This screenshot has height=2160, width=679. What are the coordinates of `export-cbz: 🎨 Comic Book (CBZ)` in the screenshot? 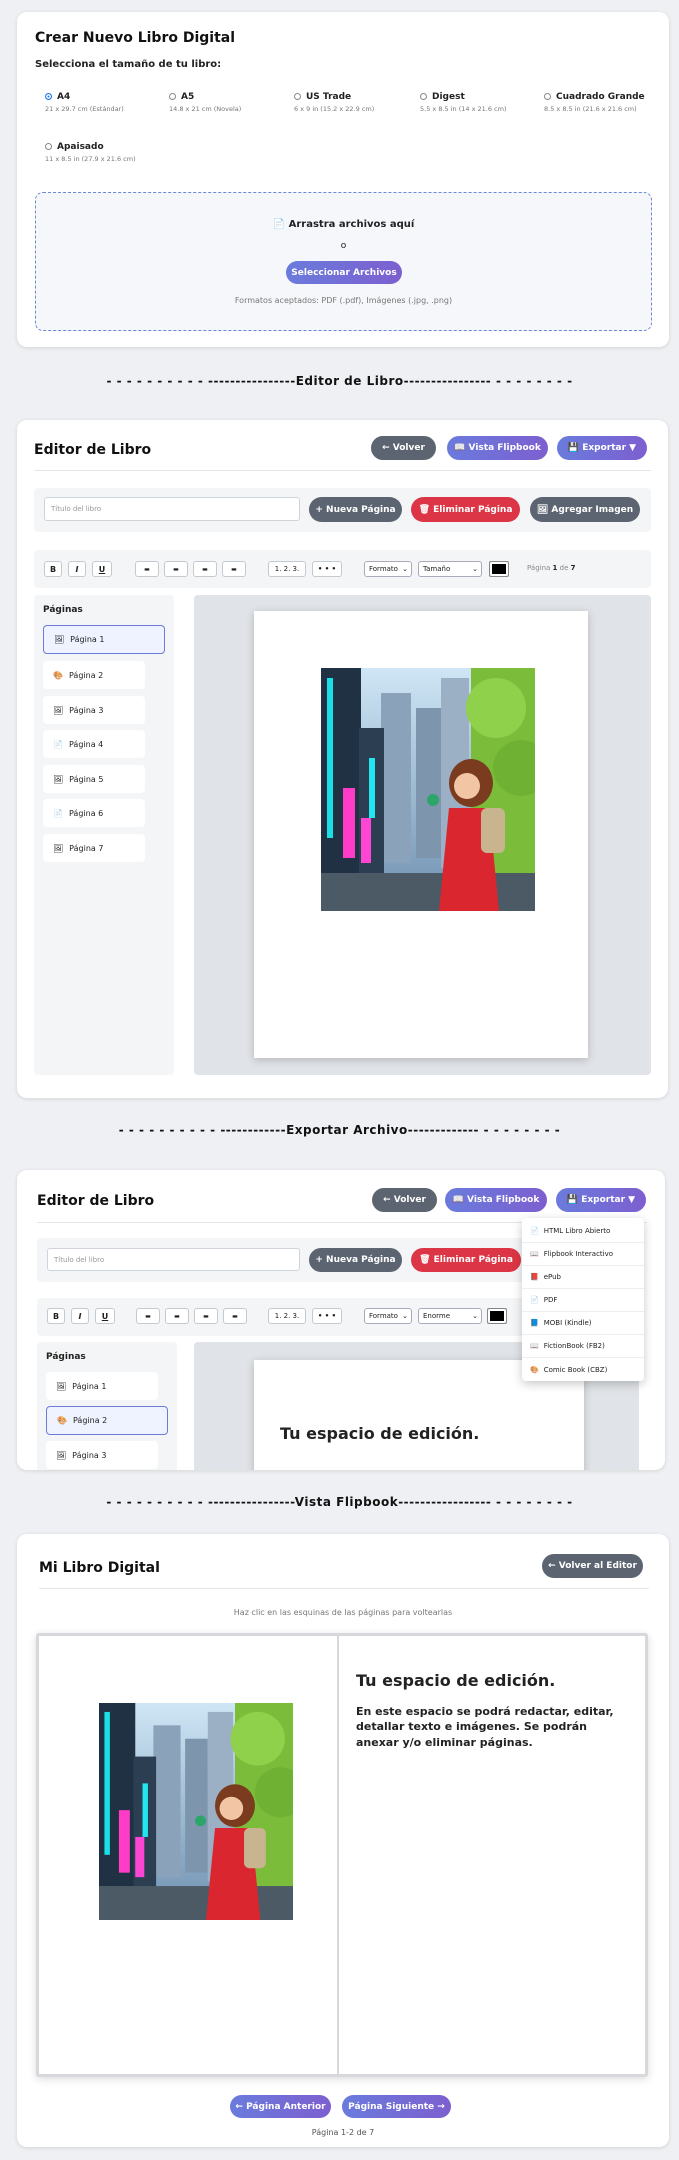 It's located at (583, 1369).